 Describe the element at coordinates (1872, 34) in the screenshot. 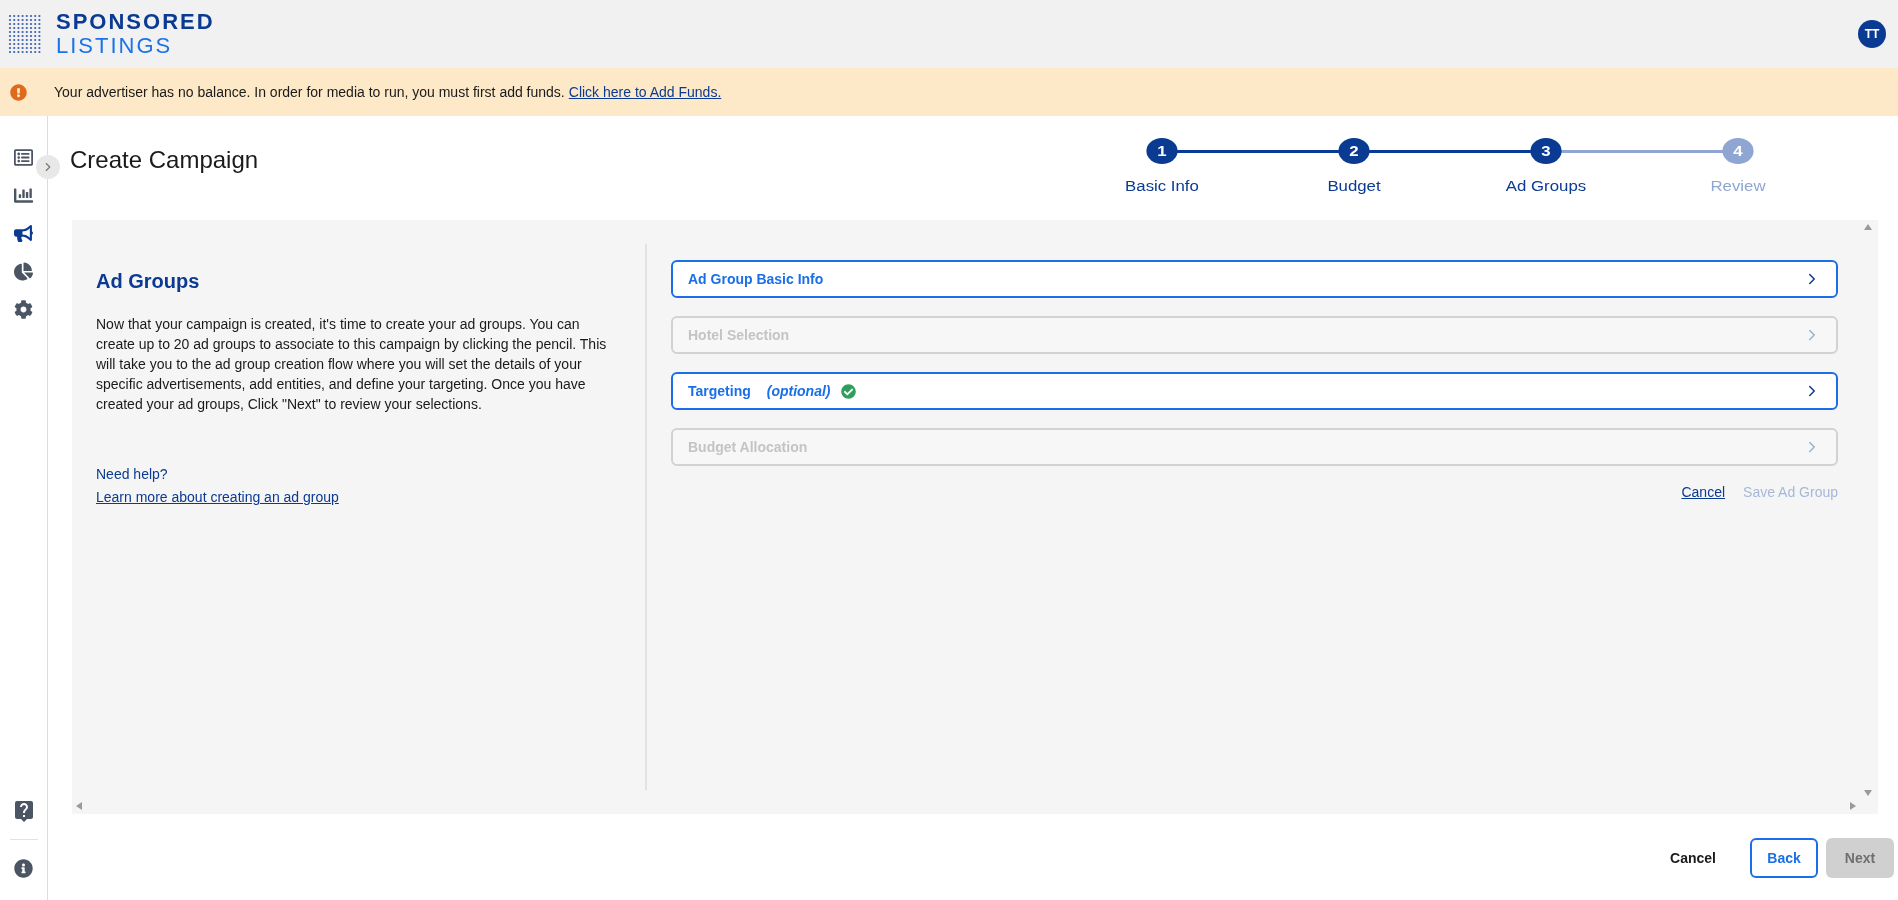

I see `user-avatar: TT` at that location.